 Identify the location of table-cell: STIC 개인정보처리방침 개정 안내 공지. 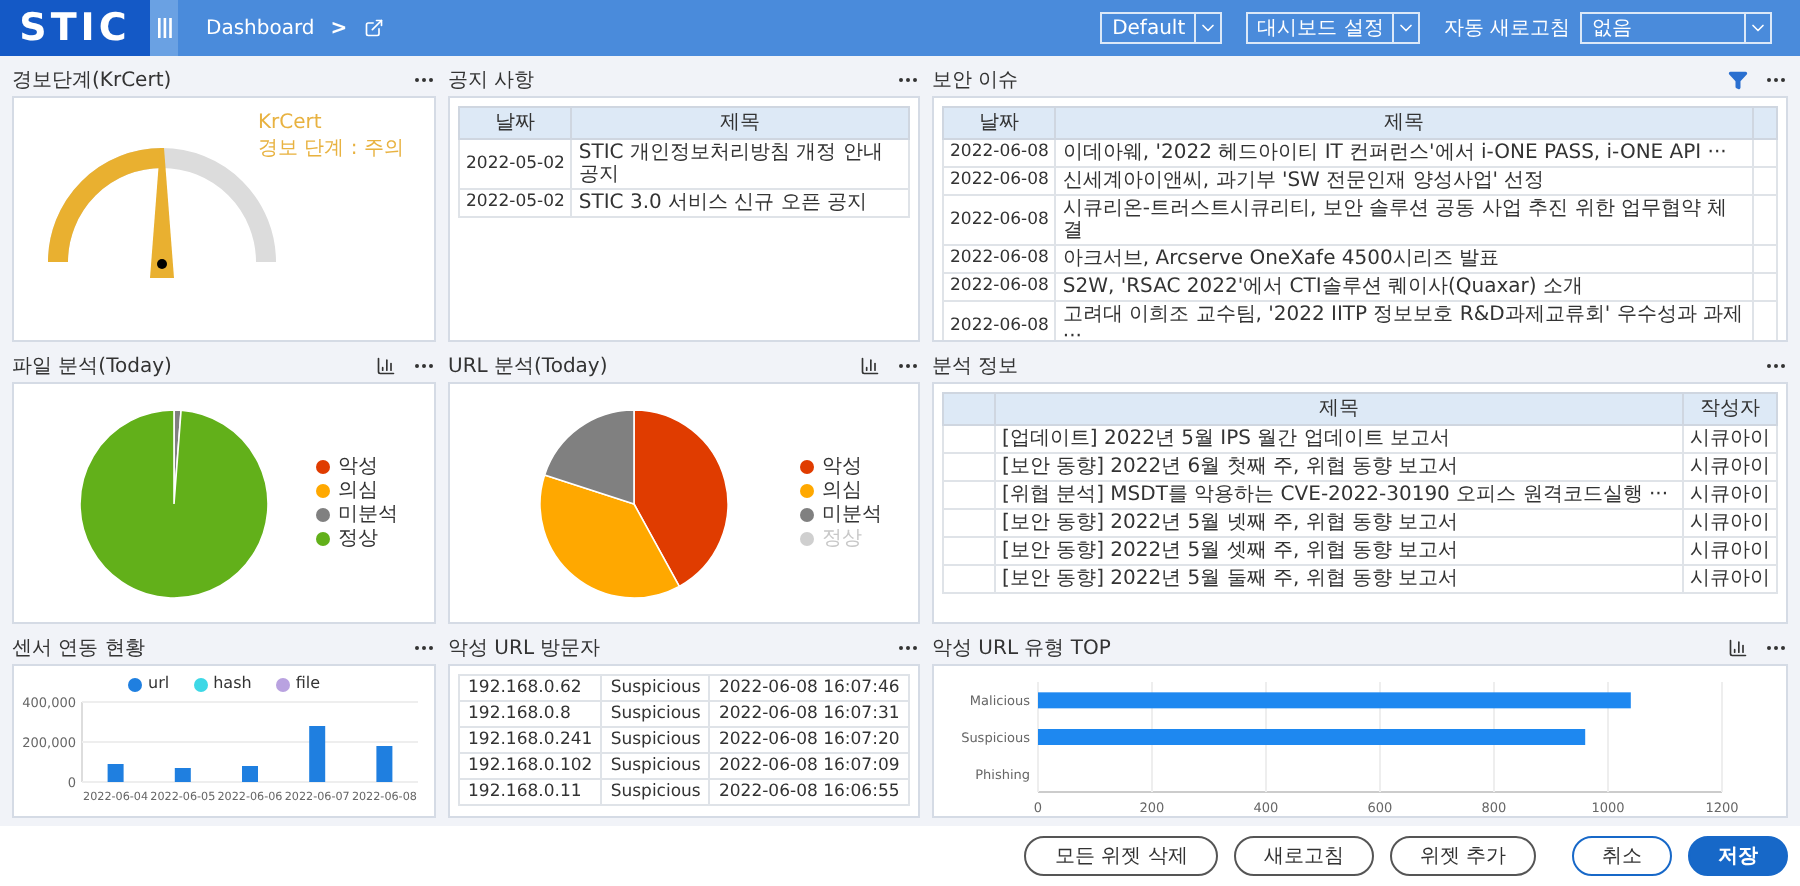
(740, 164).